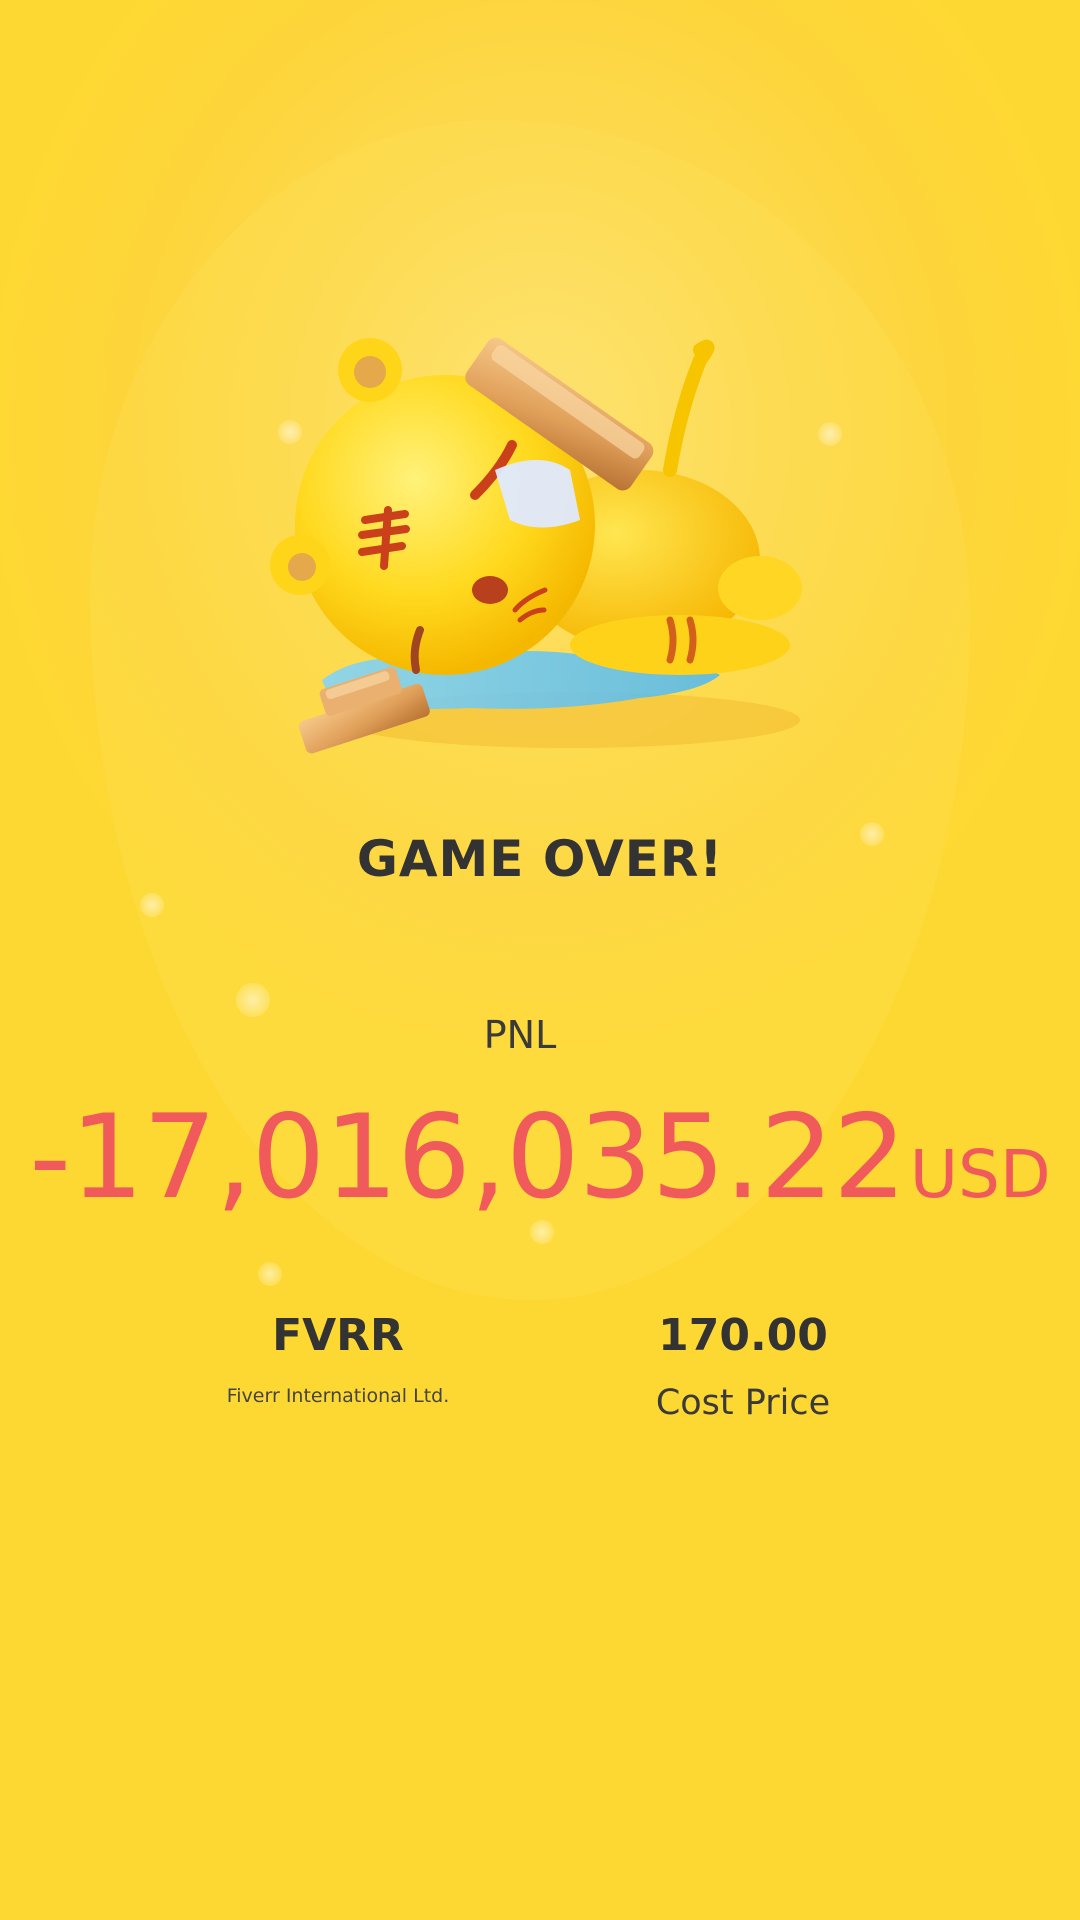 This screenshot has width=1080, height=1920. I want to click on stock-ticker: FVRR, so click(338, 1335).